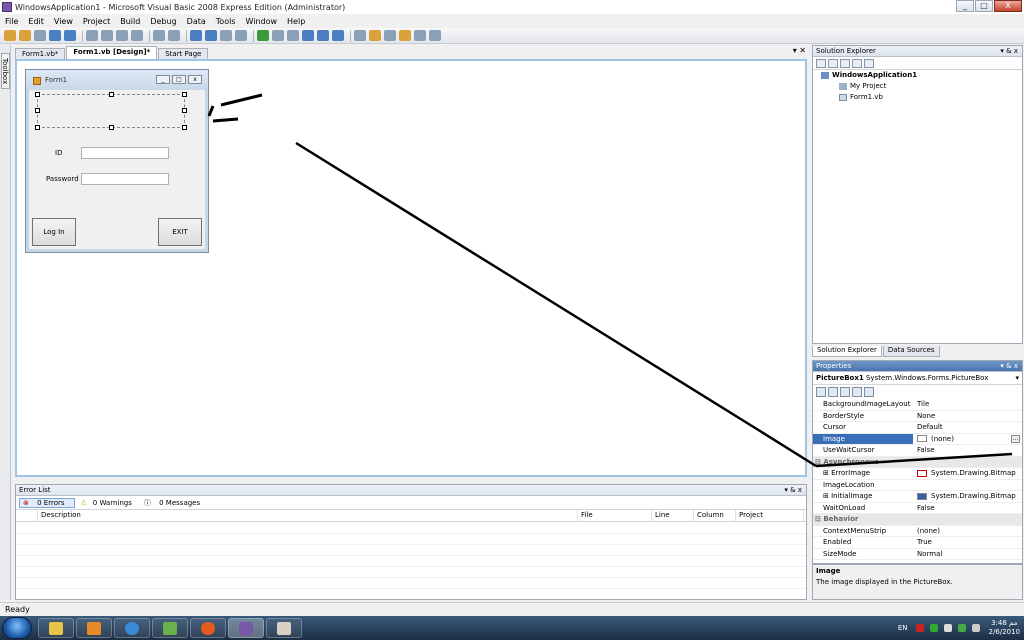 The image size is (1024, 640). Describe the element at coordinates (1004, 632) in the screenshot. I see `clock-date: 2/6/2010` at that location.